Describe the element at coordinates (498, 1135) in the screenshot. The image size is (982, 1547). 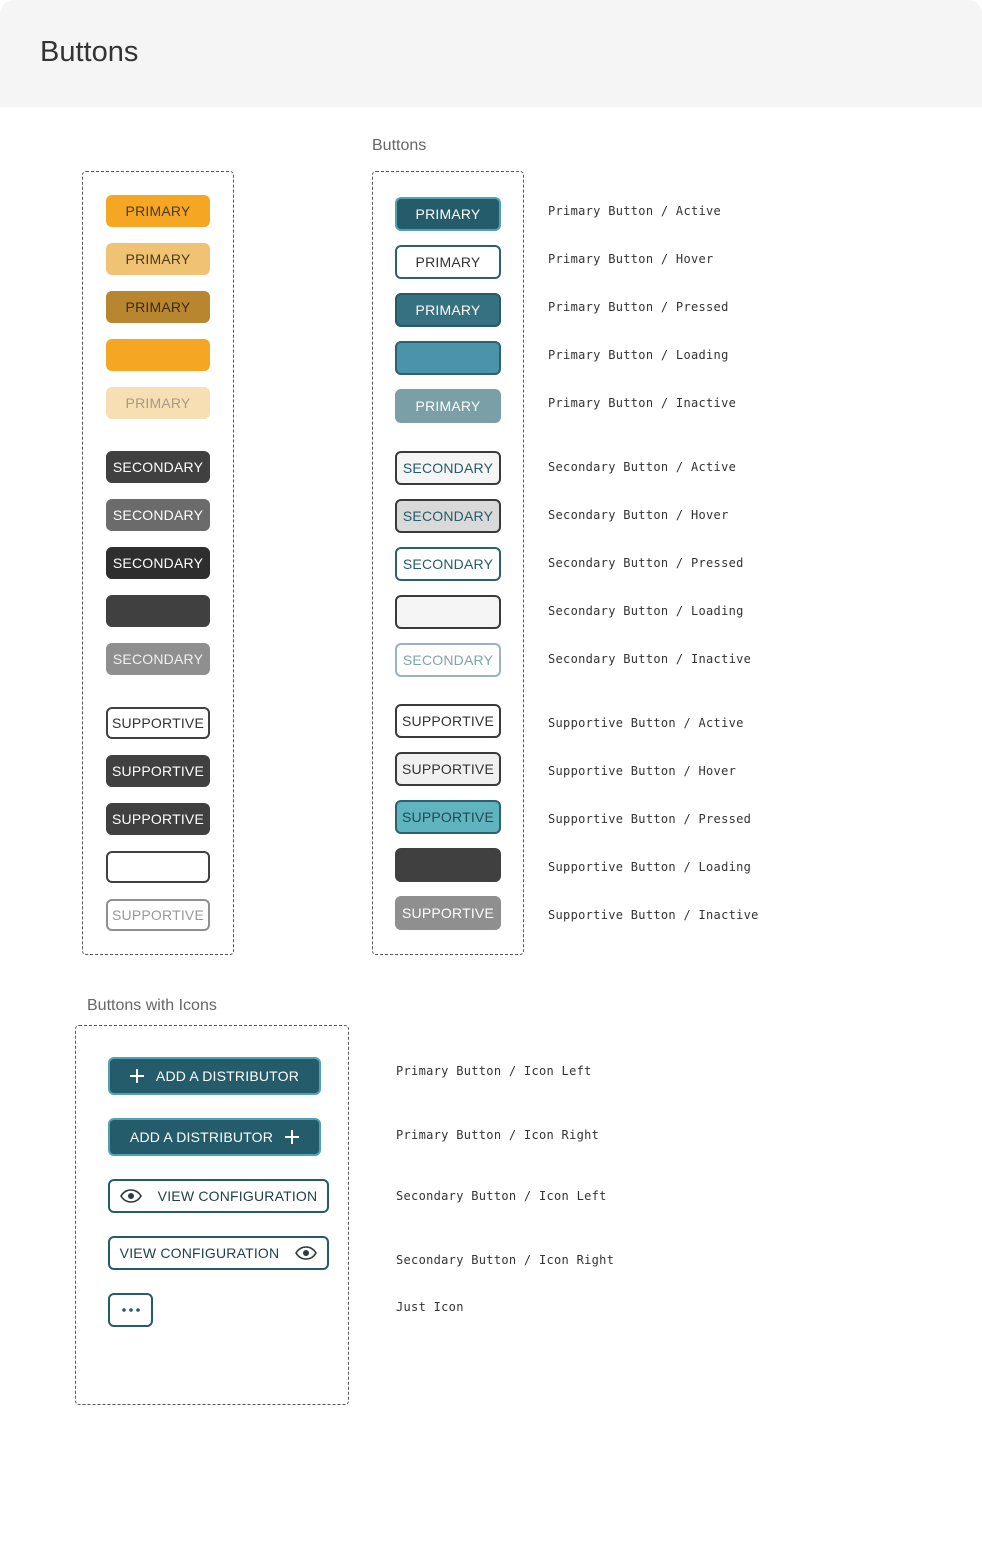
I see `desc-add-right: Primary Button / Icon Right` at that location.